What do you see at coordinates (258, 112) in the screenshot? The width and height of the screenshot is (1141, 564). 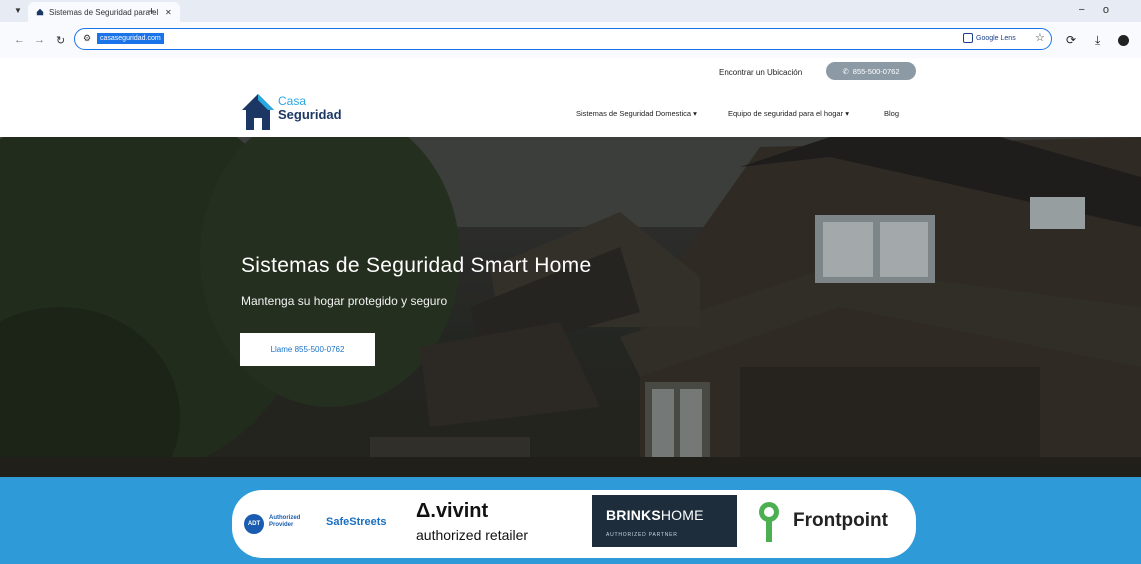 I see `house-logo-icon` at bounding box center [258, 112].